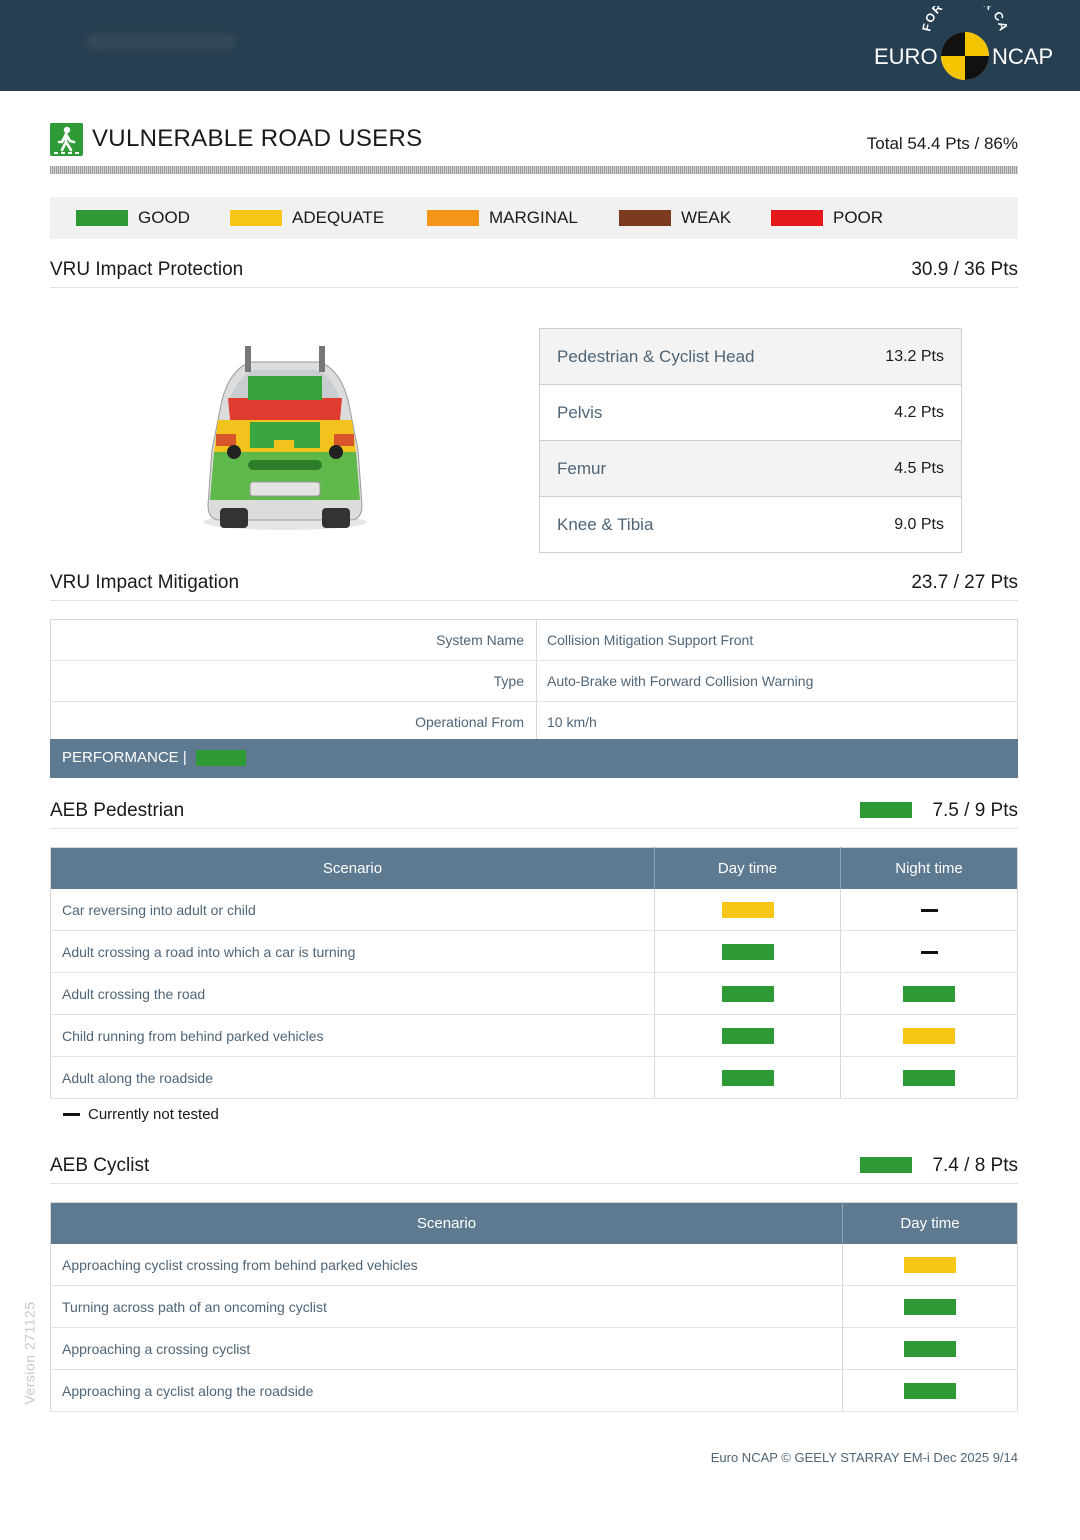 The height and width of the screenshot is (1540, 1080). I want to click on table-row: Car reversing into adult or child, so click(534, 910).